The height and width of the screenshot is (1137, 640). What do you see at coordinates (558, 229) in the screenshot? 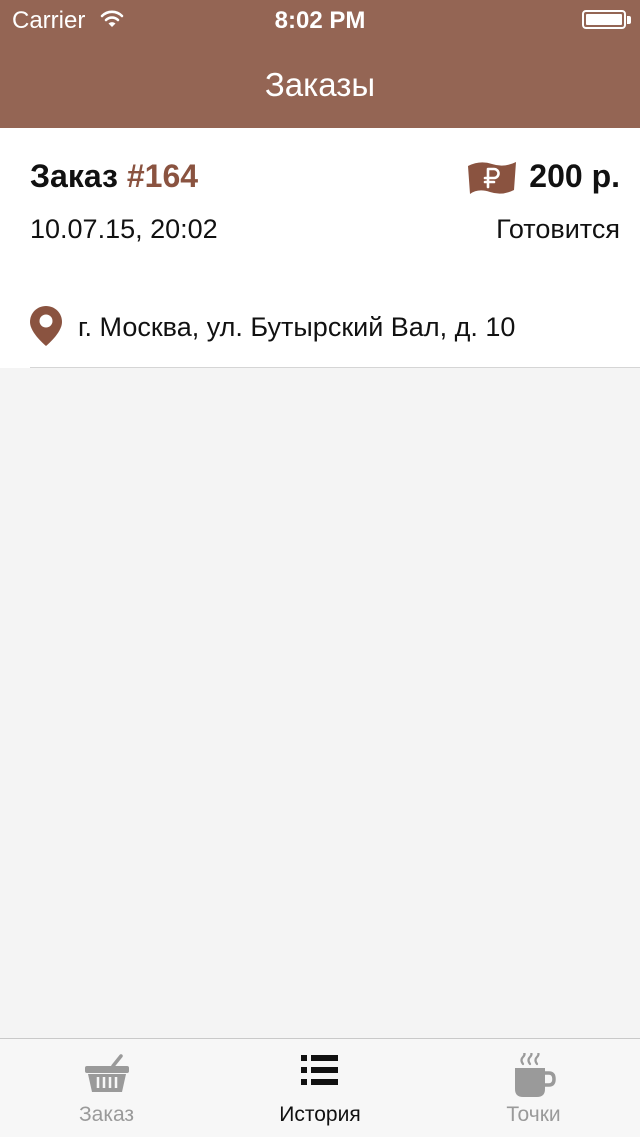
I see `order-status: Готовится` at bounding box center [558, 229].